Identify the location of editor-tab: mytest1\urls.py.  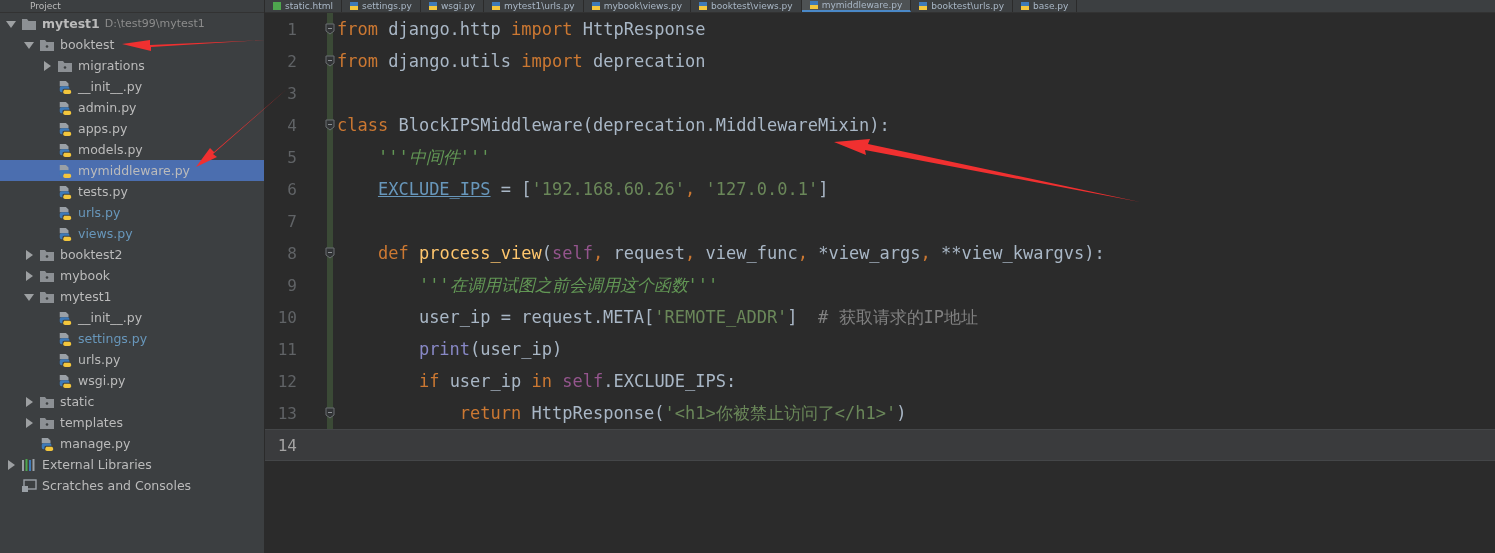
(534, 6).